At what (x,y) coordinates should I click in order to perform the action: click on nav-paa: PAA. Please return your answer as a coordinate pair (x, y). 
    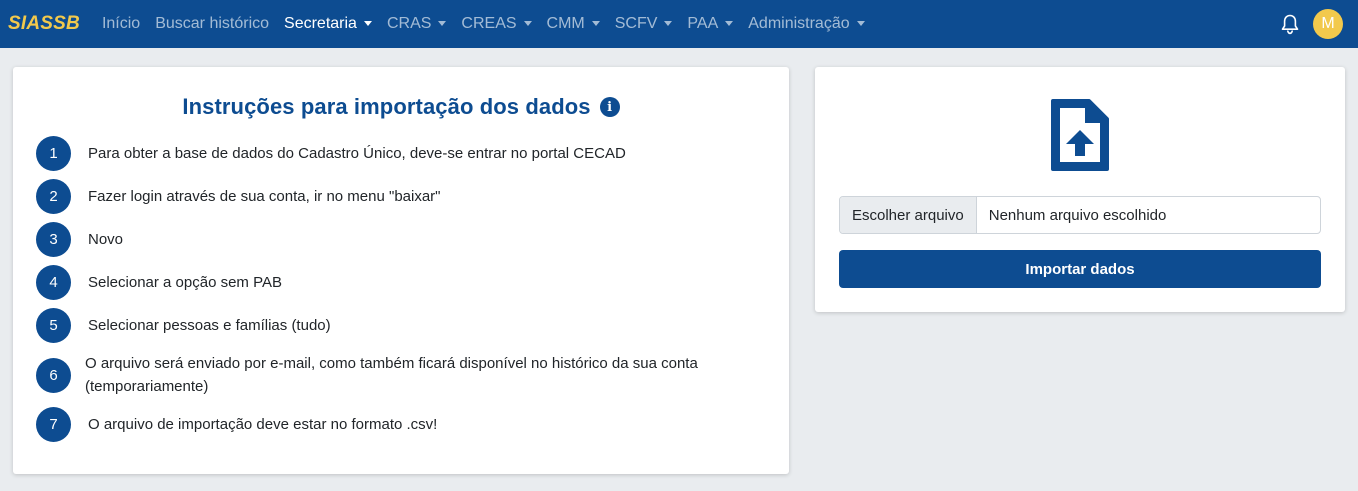
    Looking at the image, I should click on (710, 24).